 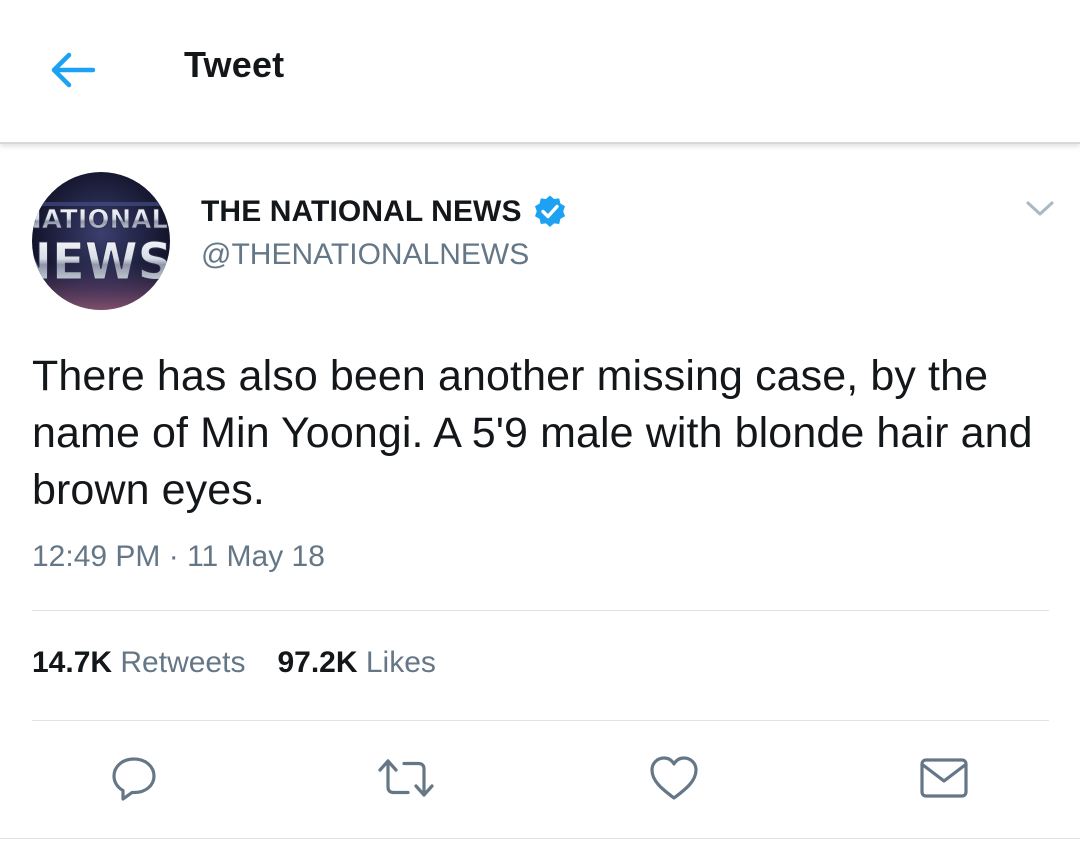 I want to click on author-handle: @THENATIONALNEWS, so click(x=365, y=255).